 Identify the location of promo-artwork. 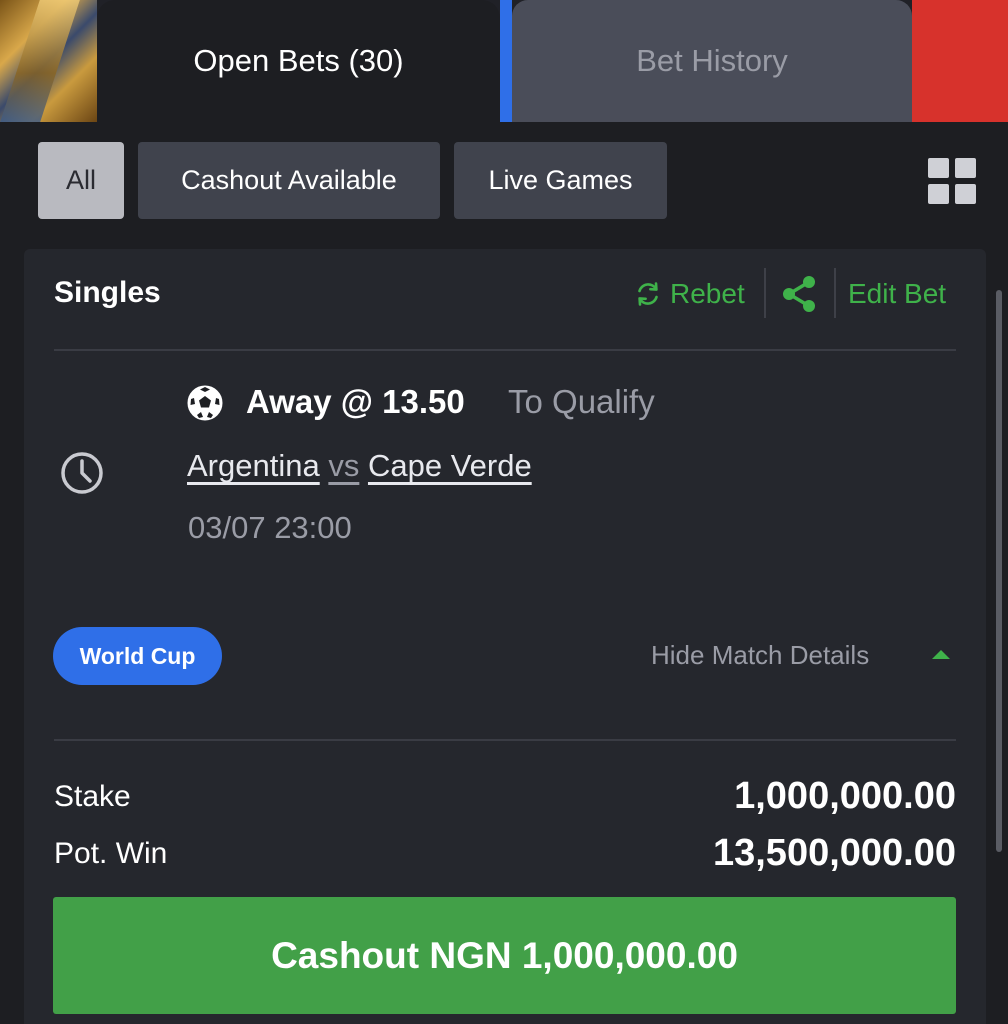
(48, 61).